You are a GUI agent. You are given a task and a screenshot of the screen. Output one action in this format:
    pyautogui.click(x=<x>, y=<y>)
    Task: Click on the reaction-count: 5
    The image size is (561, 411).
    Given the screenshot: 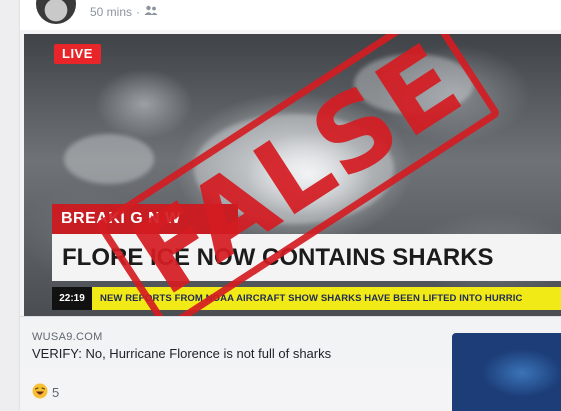 What is the action you would take?
    pyautogui.click(x=55, y=392)
    